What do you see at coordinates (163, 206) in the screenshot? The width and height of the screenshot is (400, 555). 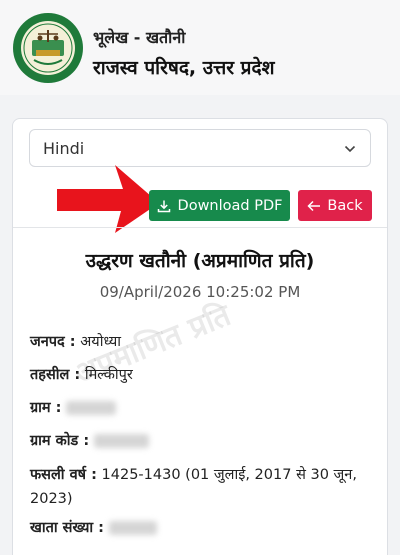 I see `download-icon` at bounding box center [163, 206].